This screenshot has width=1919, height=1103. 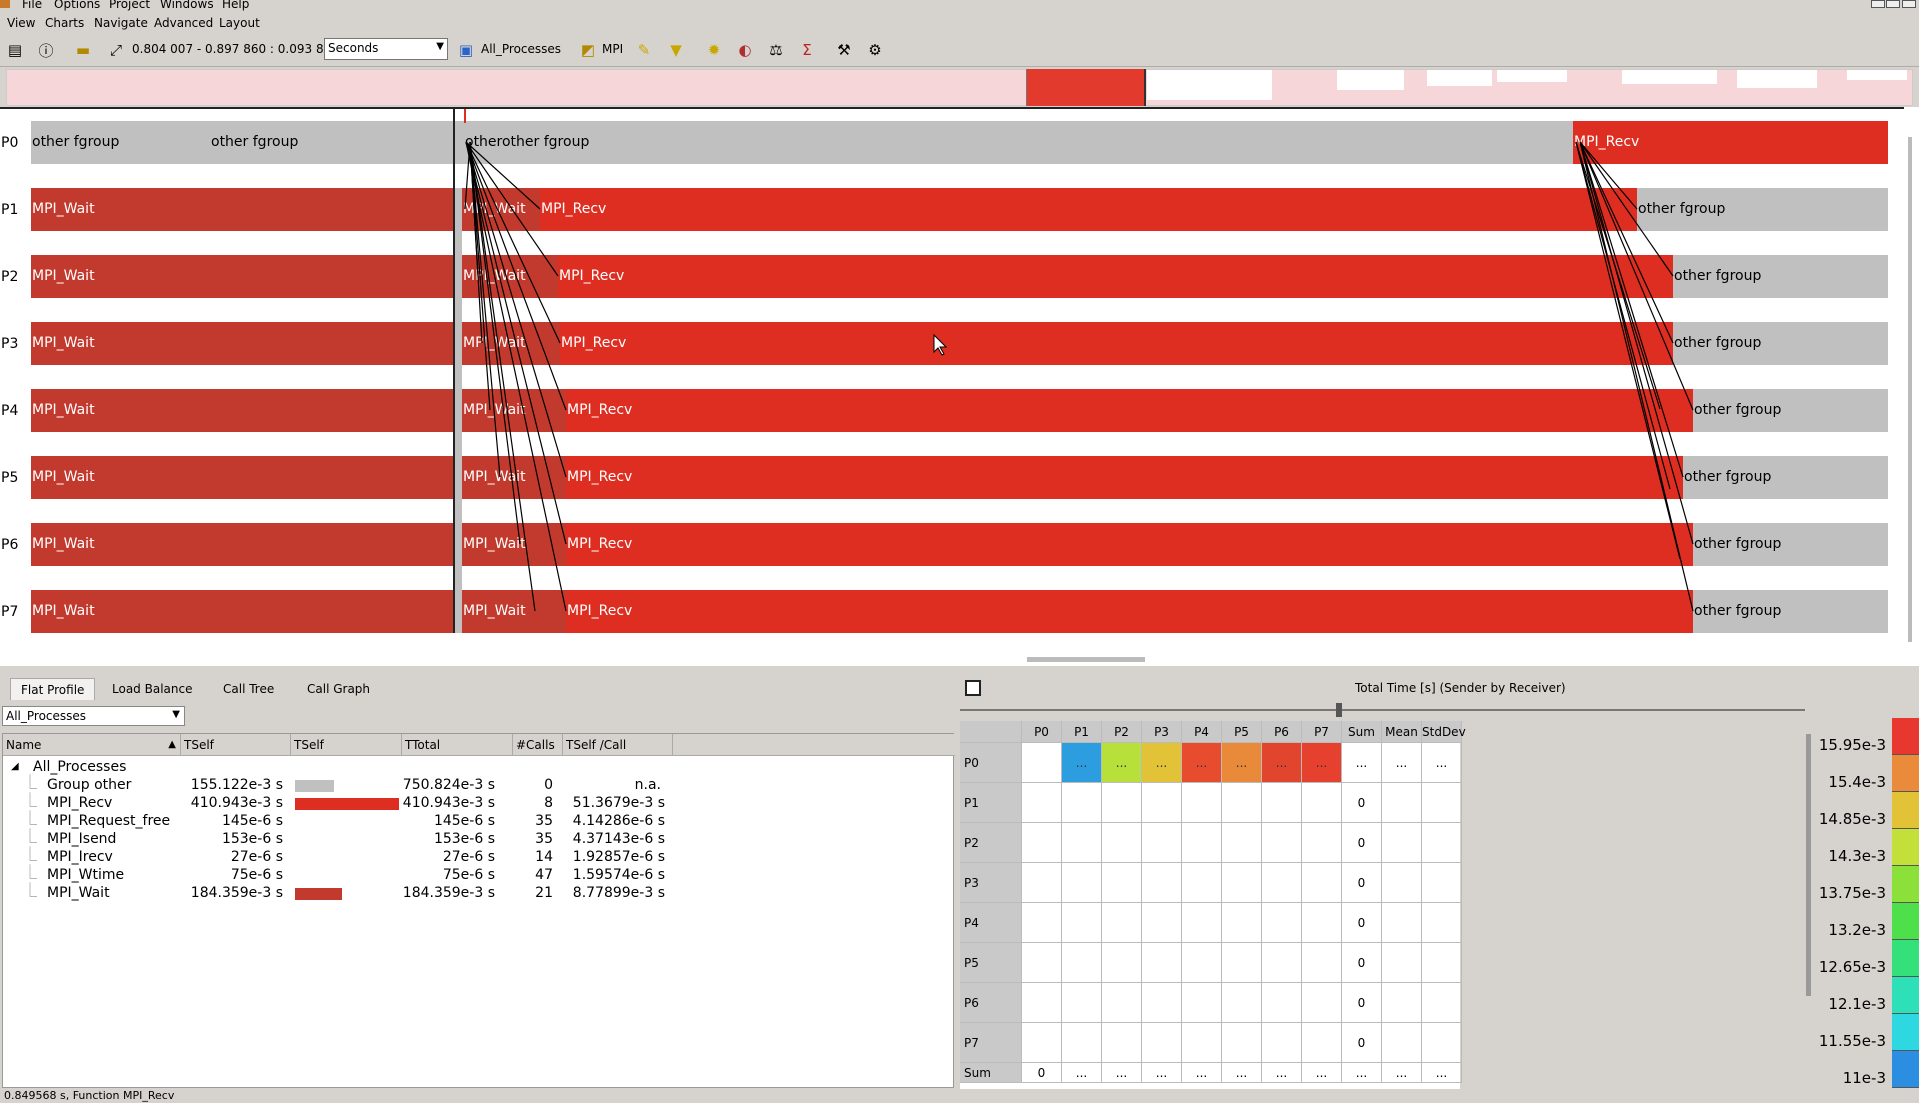 I want to click on tools-icon: ⚙, so click(x=875, y=50).